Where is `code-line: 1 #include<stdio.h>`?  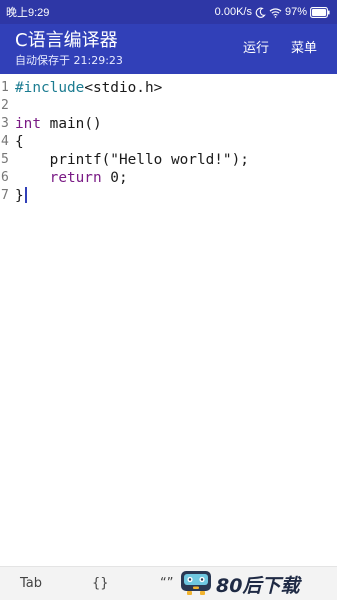 code-line: 1 #include<stdio.h> is located at coordinates (168, 88).